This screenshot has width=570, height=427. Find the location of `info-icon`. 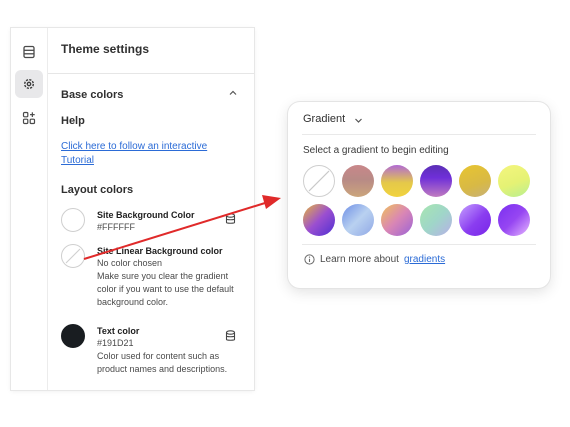

info-icon is located at coordinates (309, 259).